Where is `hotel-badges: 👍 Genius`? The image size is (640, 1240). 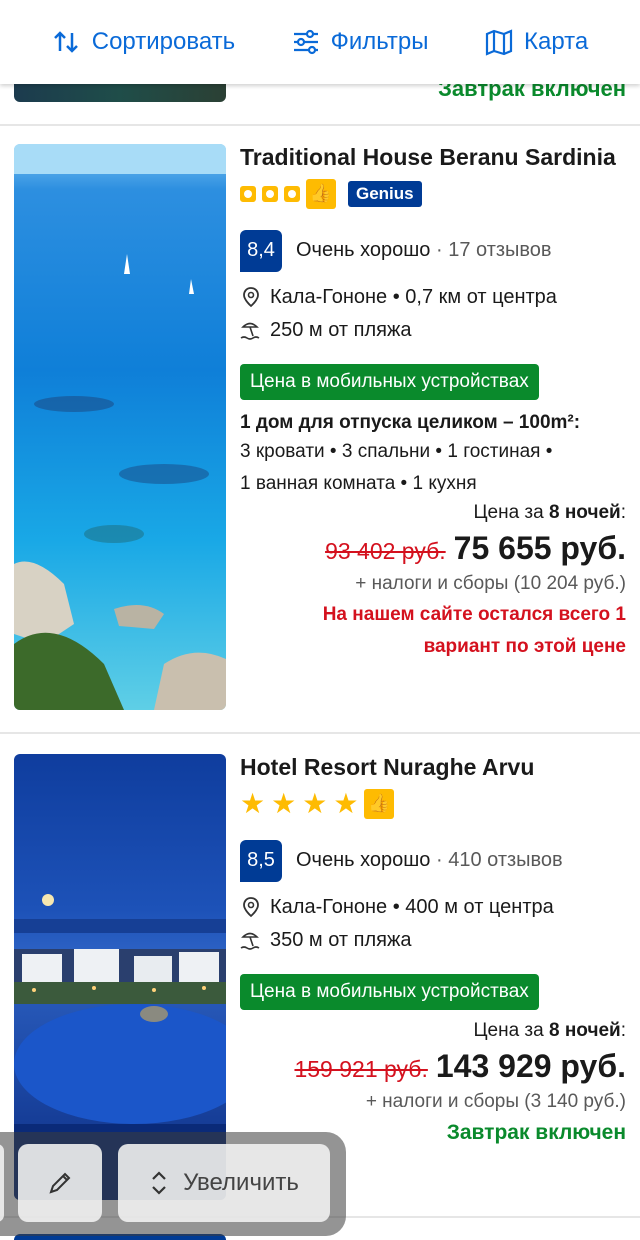
hotel-badges: 👍 Genius is located at coordinates (433, 194).